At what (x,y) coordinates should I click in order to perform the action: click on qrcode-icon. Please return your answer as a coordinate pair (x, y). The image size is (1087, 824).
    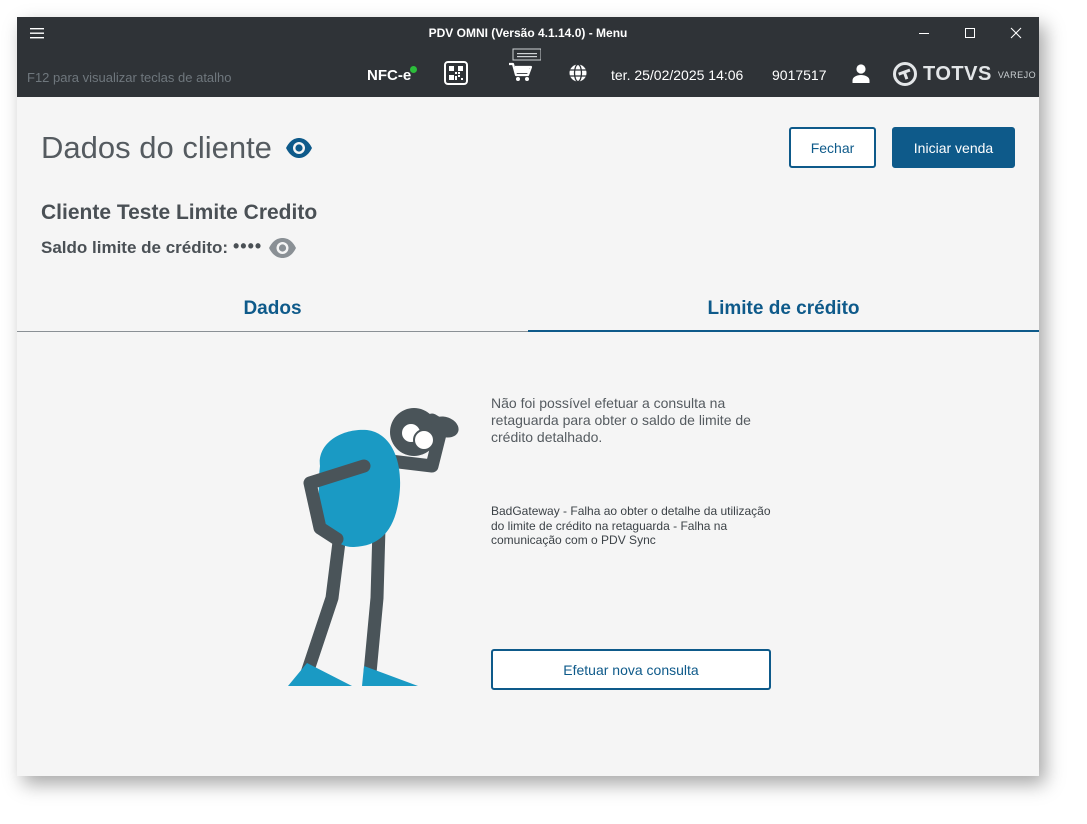
    Looking at the image, I should click on (456, 75).